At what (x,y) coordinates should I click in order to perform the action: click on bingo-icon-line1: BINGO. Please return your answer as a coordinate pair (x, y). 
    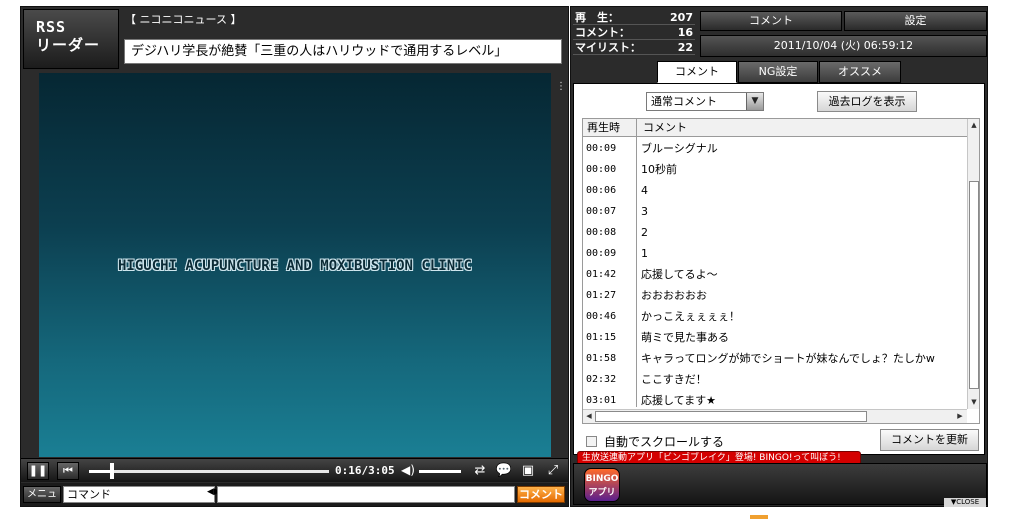
    Looking at the image, I should click on (602, 479).